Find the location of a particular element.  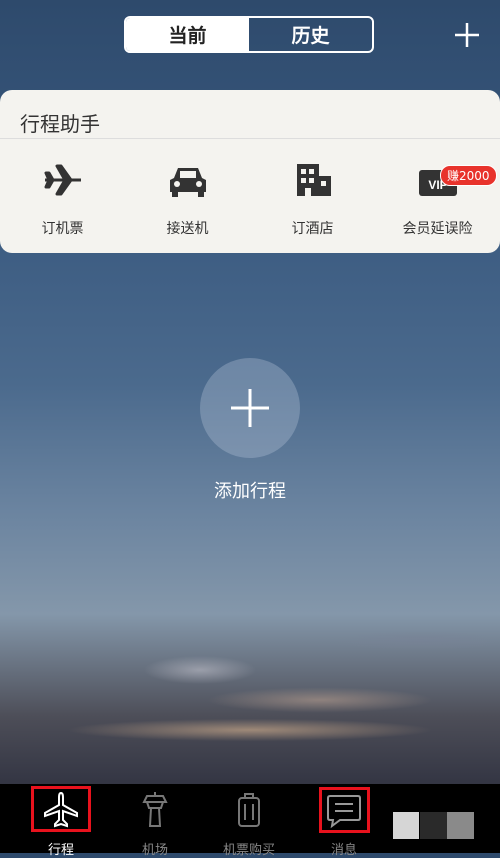

nav-ticket-purchase: 机票购买 is located at coordinates (249, 821).